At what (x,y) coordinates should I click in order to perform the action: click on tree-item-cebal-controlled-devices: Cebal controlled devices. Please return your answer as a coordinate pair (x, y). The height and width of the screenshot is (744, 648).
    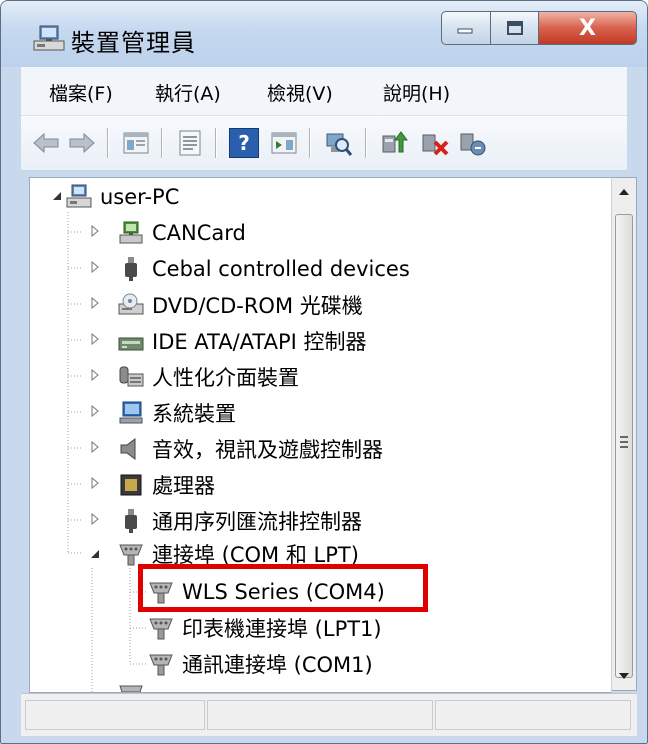
    Looking at the image, I should click on (264, 269).